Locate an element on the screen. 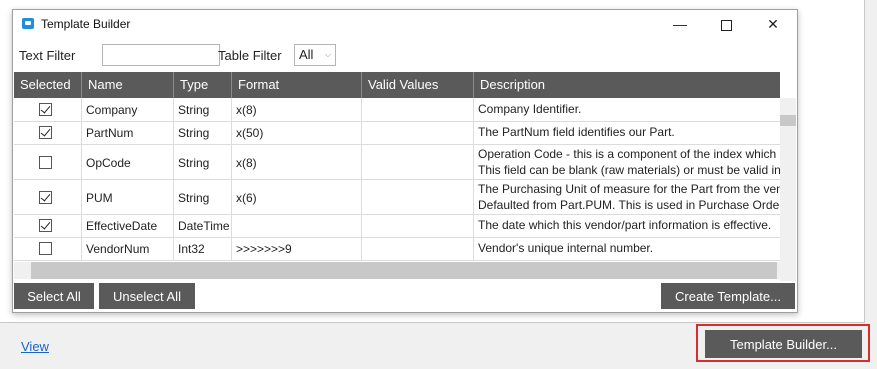 The image size is (877, 369). horizontal-scrollbar is located at coordinates (397, 270).